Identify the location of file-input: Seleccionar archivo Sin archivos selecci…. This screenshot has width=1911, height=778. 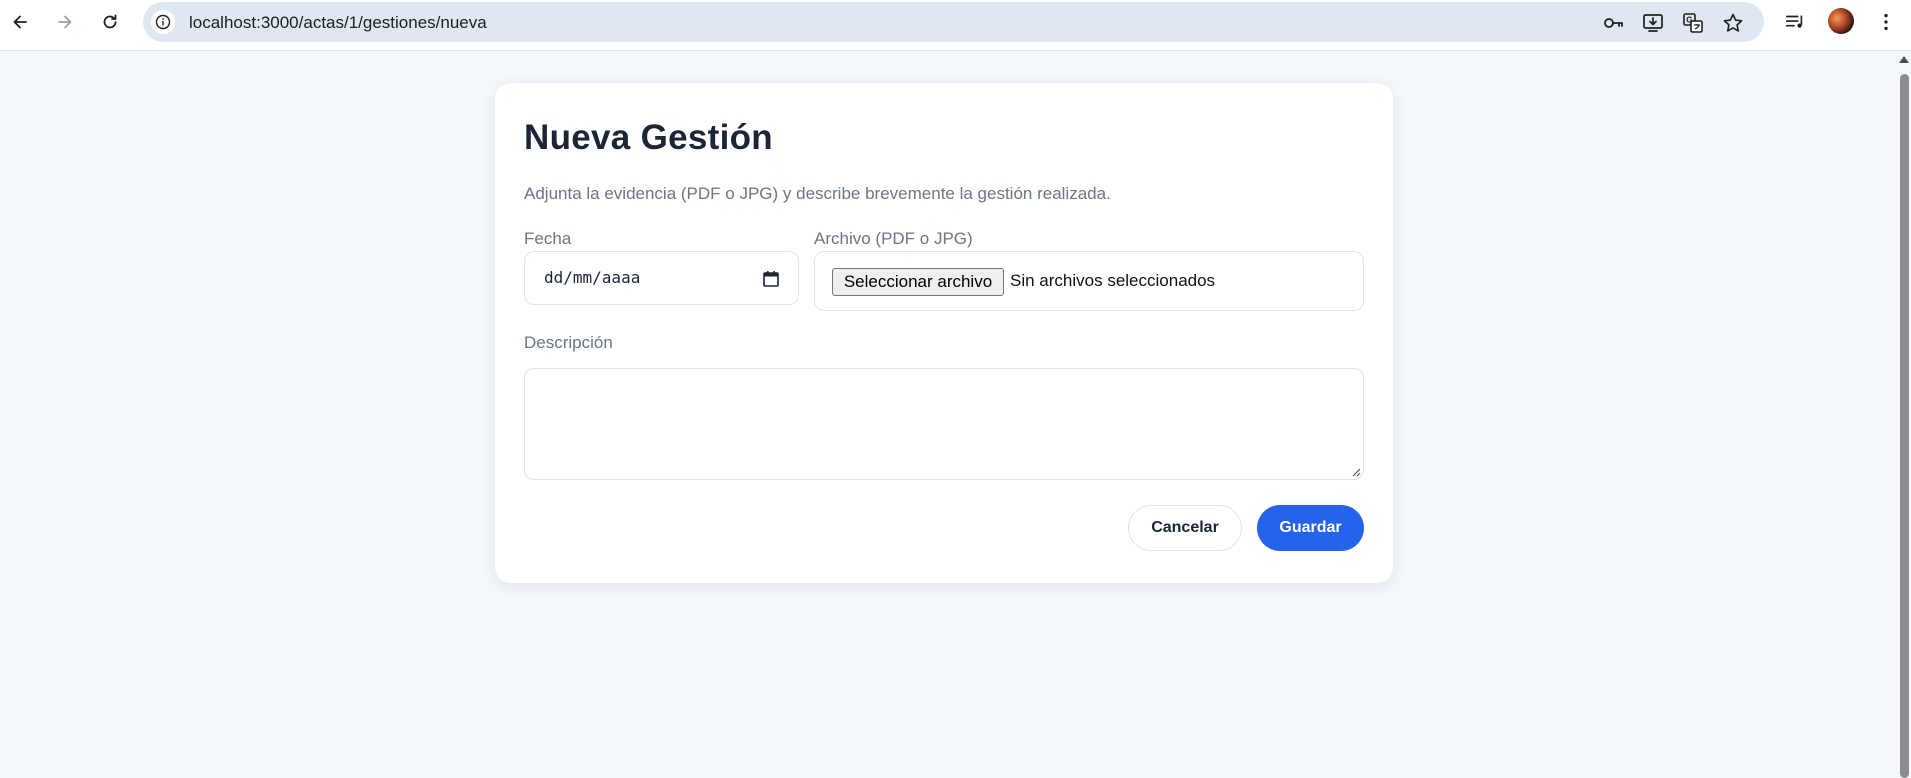
(1089, 281).